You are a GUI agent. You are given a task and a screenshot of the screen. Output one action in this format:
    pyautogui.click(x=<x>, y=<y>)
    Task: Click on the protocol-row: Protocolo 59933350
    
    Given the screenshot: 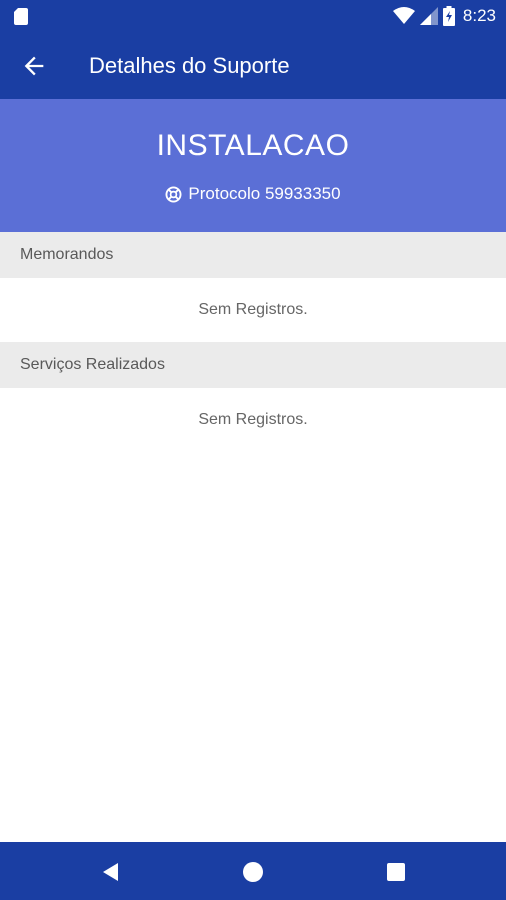 What is the action you would take?
    pyautogui.click(x=253, y=194)
    